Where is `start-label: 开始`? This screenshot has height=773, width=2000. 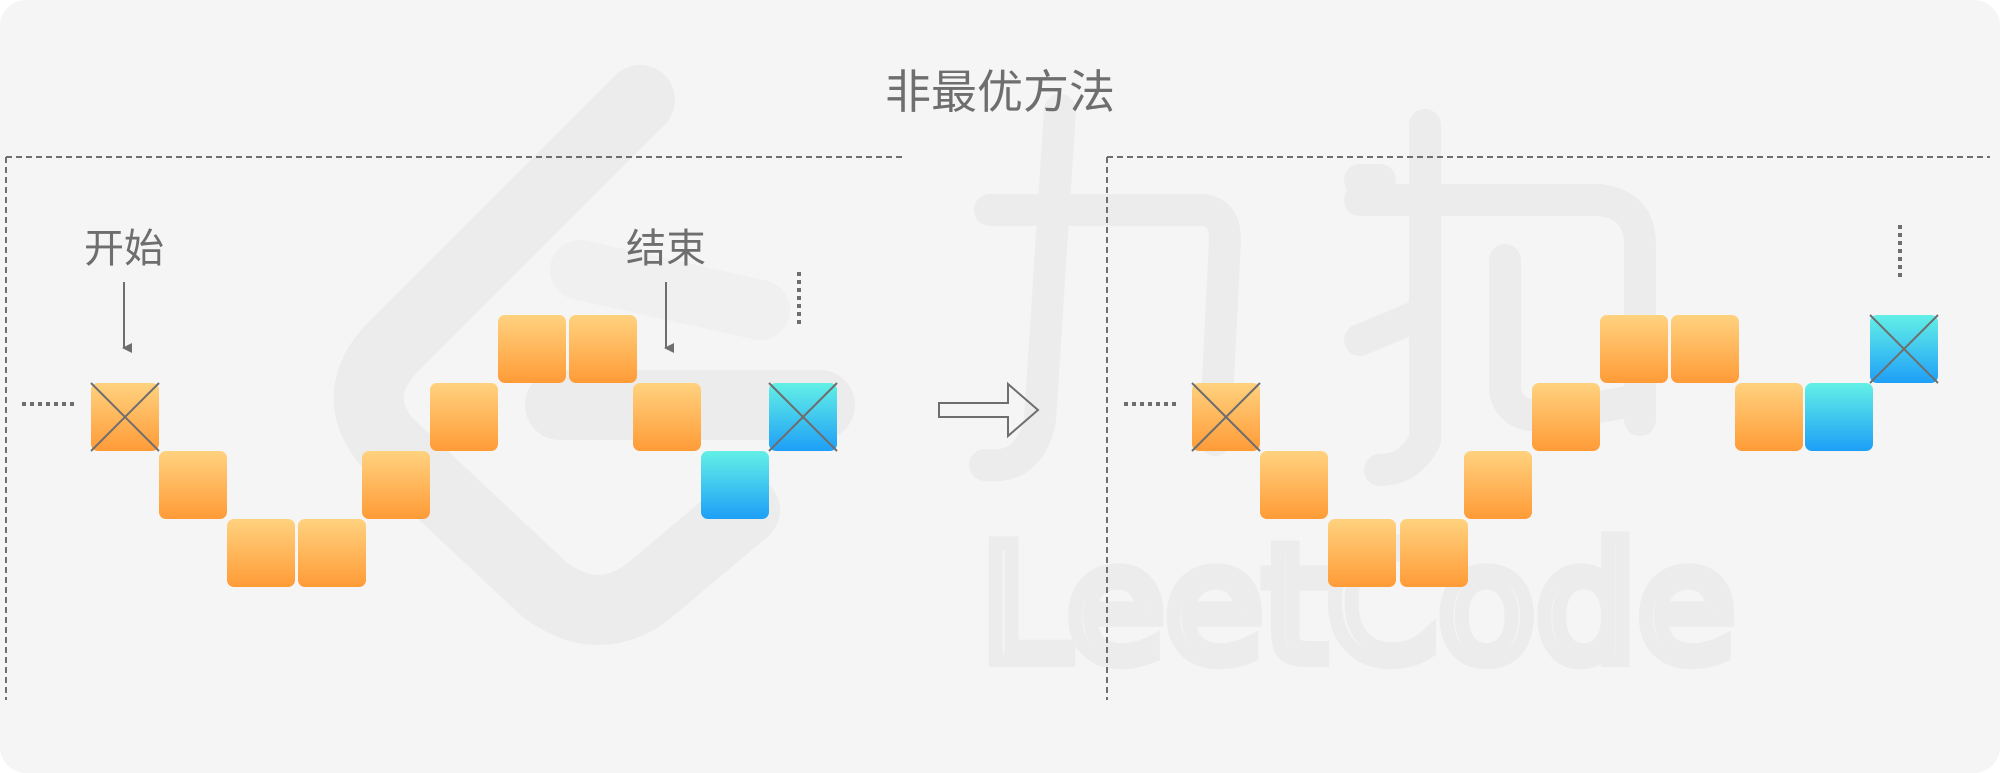
start-label: 开始 is located at coordinates (124, 249).